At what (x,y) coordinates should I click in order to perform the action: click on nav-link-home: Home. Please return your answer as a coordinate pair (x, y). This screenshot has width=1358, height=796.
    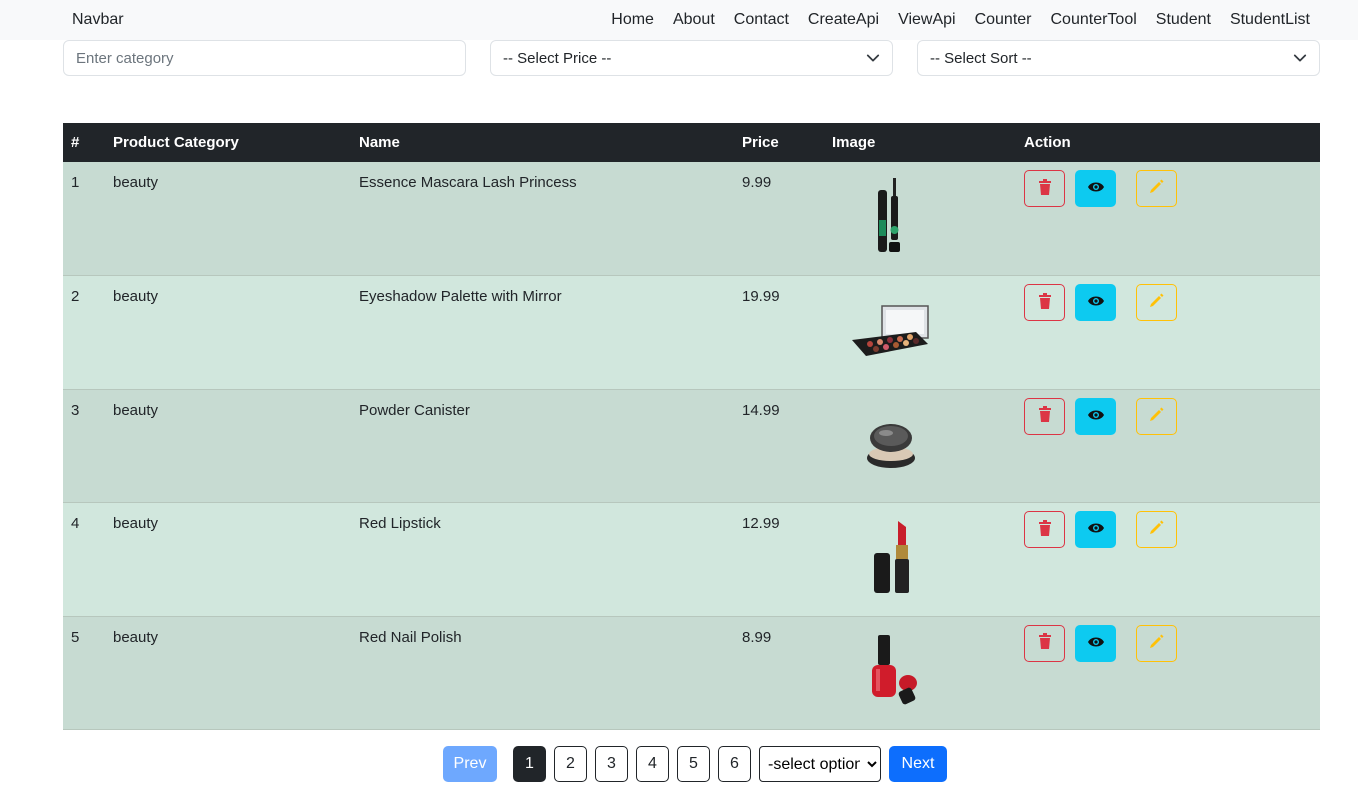
    Looking at the image, I should click on (632, 20).